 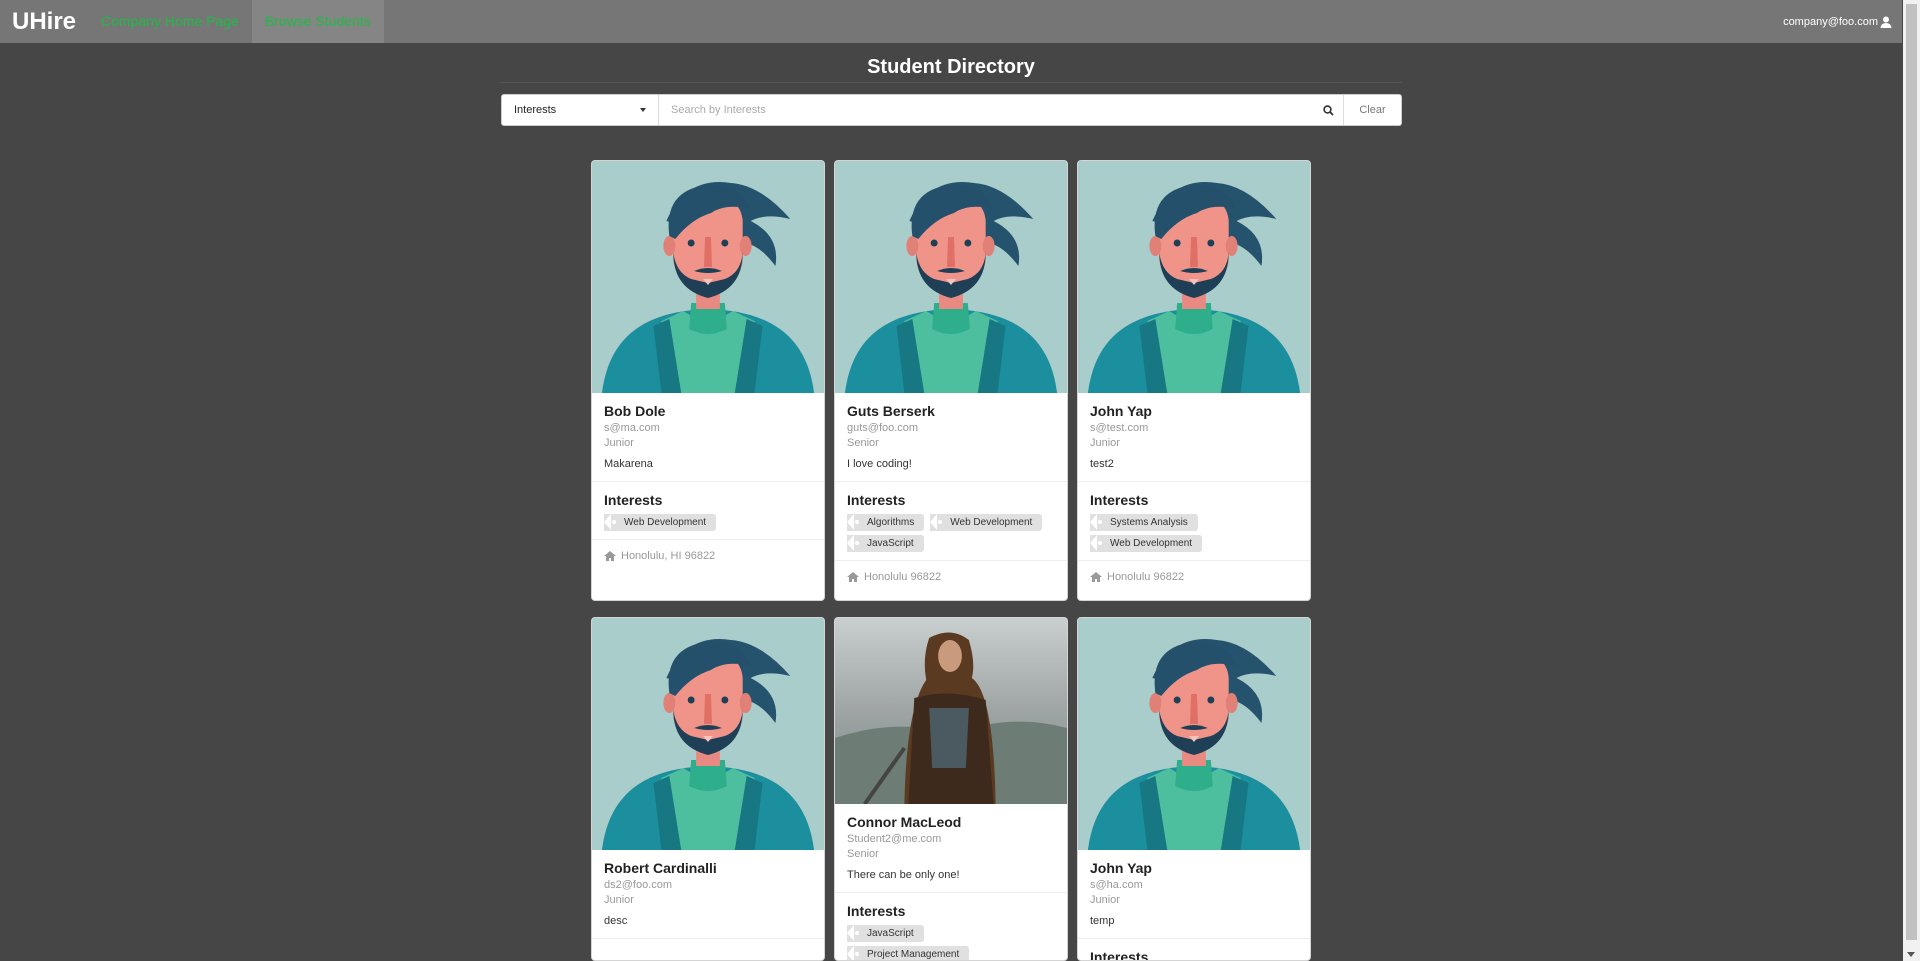 I want to click on student-name: Connor MacLeod, so click(x=951, y=822).